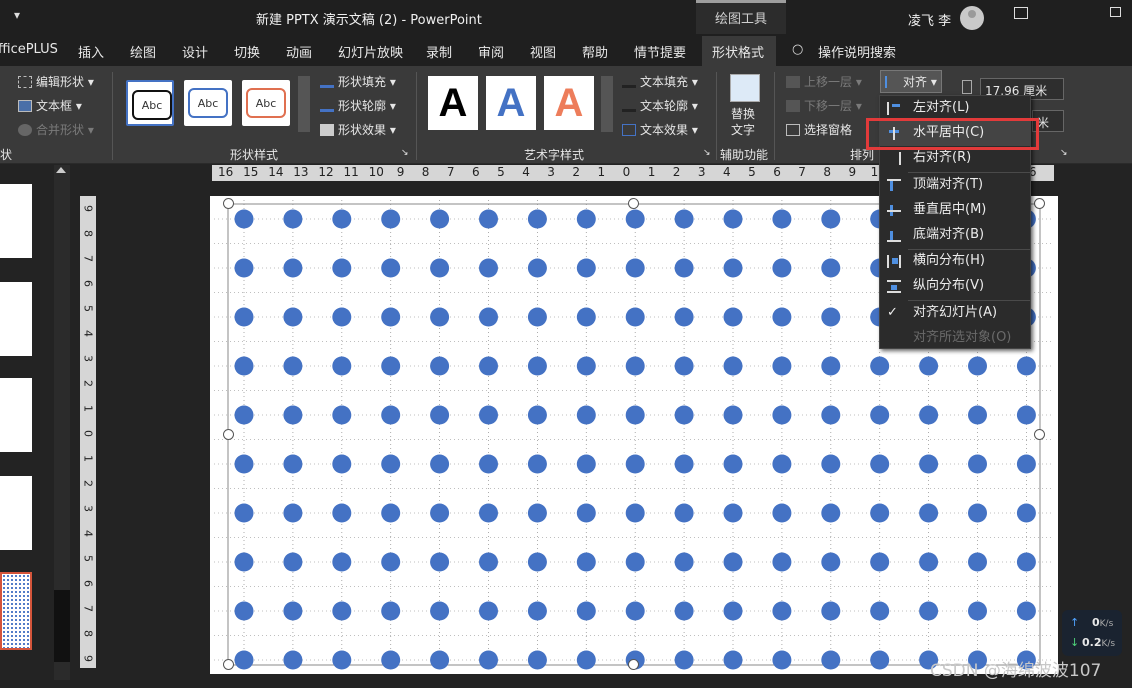  Describe the element at coordinates (819, 129) in the screenshot. I see `selection-pane-button: 选择窗格` at that location.